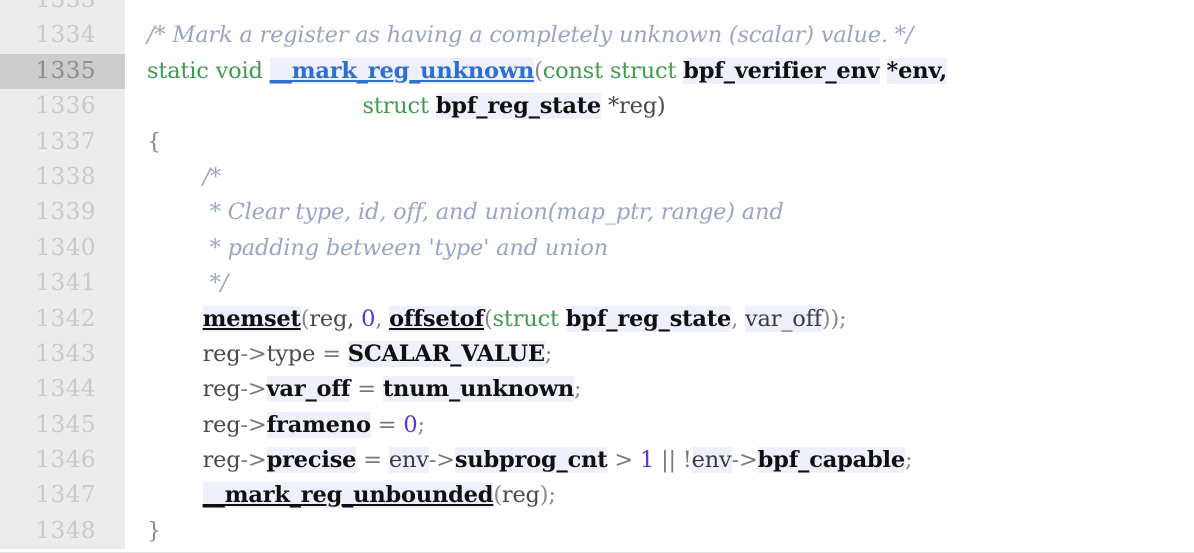  What do you see at coordinates (62, 496) in the screenshot?
I see `line-number-1347: 1347` at bounding box center [62, 496].